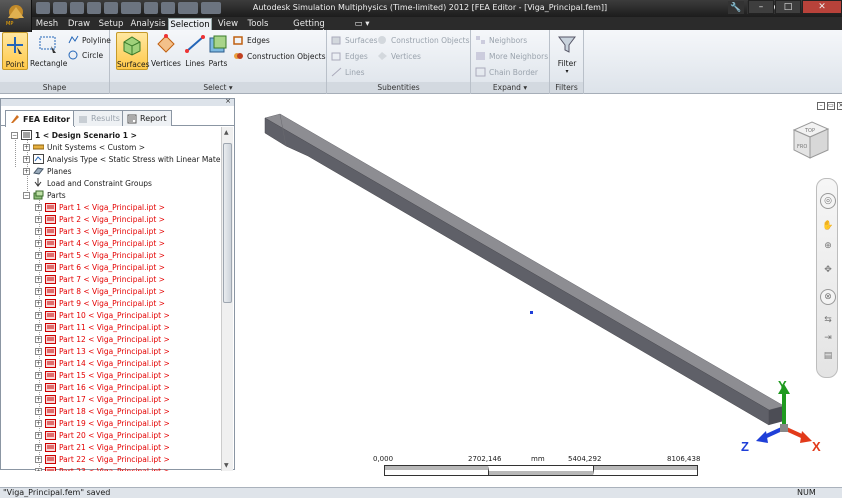 The width and height of the screenshot is (842, 498). Describe the element at coordinates (100, 291) in the screenshot. I see `tree-part-item: + Part 8 < Viga_Principal.ipt >` at that location.